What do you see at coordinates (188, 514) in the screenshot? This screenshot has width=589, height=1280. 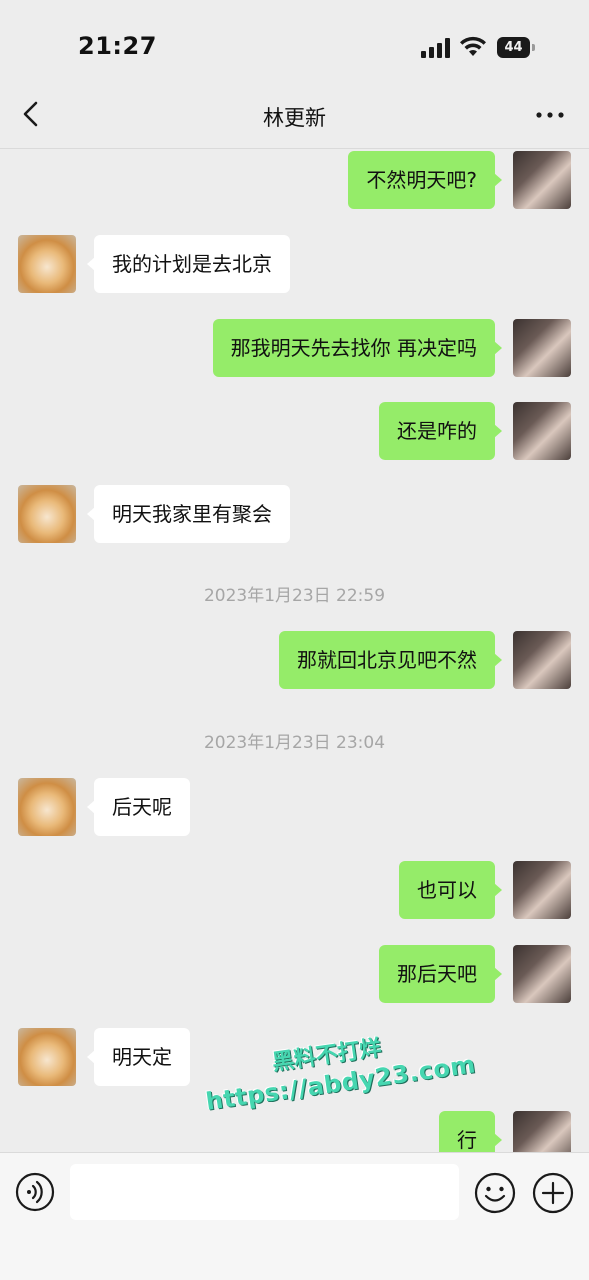 I see `contact-message-bubble: 明天我家里有聚会` at bounding box center [188, 514].